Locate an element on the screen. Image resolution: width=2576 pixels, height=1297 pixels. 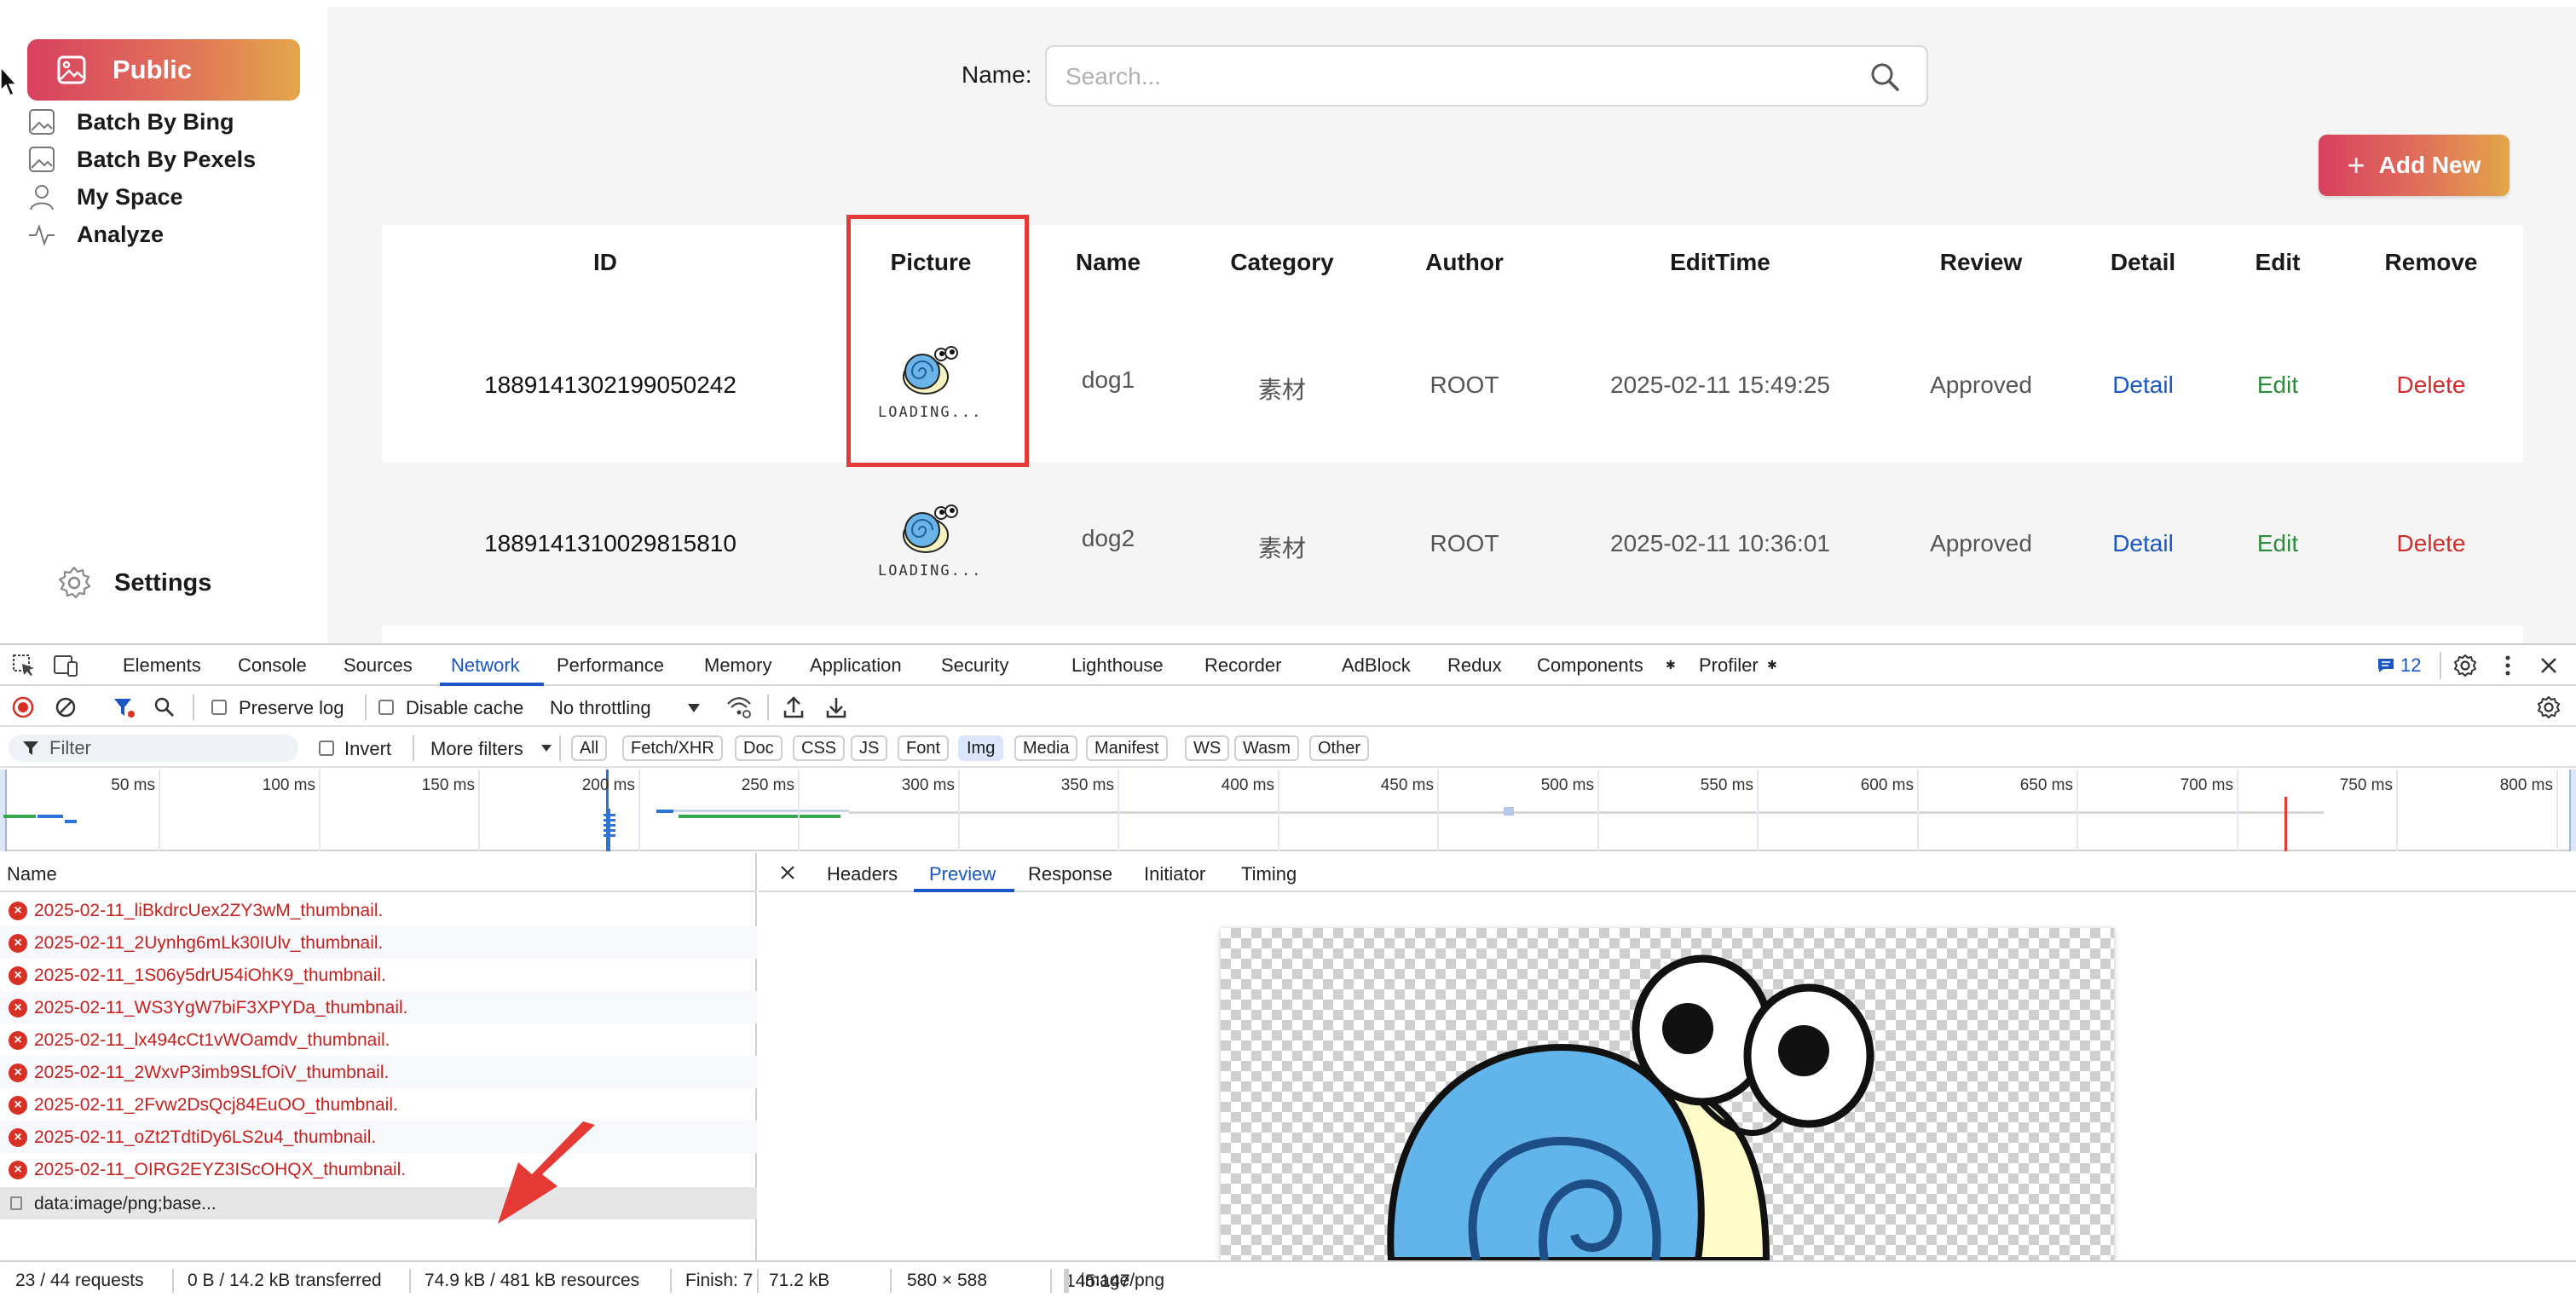
search-input is located at coordinates (1449, 77).